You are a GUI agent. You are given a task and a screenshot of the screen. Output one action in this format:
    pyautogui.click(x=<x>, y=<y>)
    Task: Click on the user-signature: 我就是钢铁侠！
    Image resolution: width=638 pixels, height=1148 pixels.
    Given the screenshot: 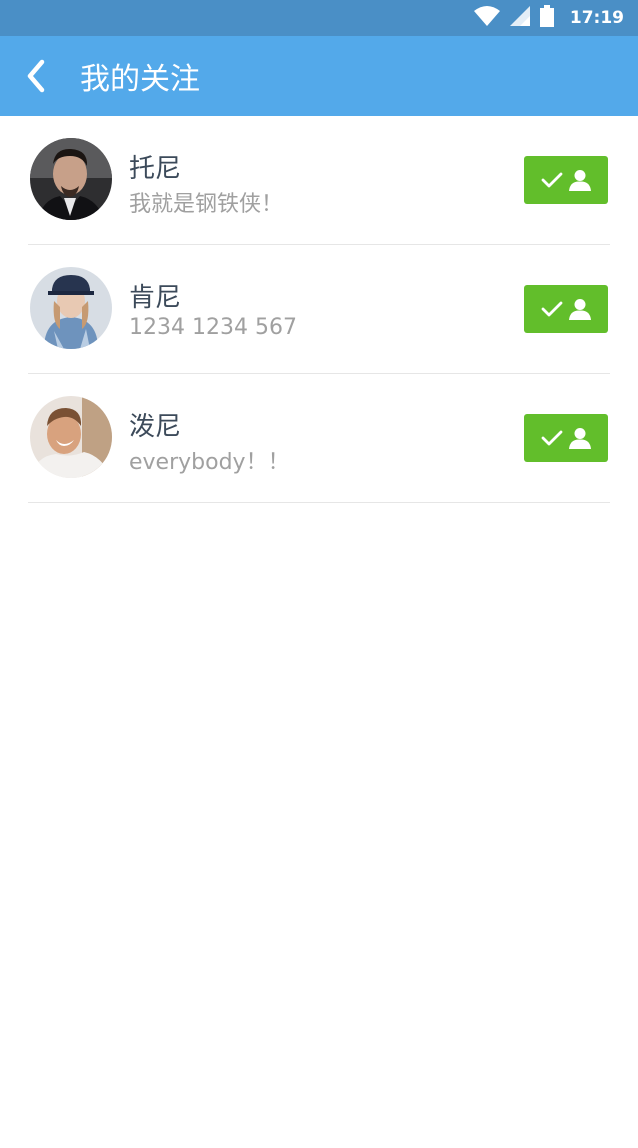 What is the action you would take?
    pyautogui.click(x=206, y=204)
    